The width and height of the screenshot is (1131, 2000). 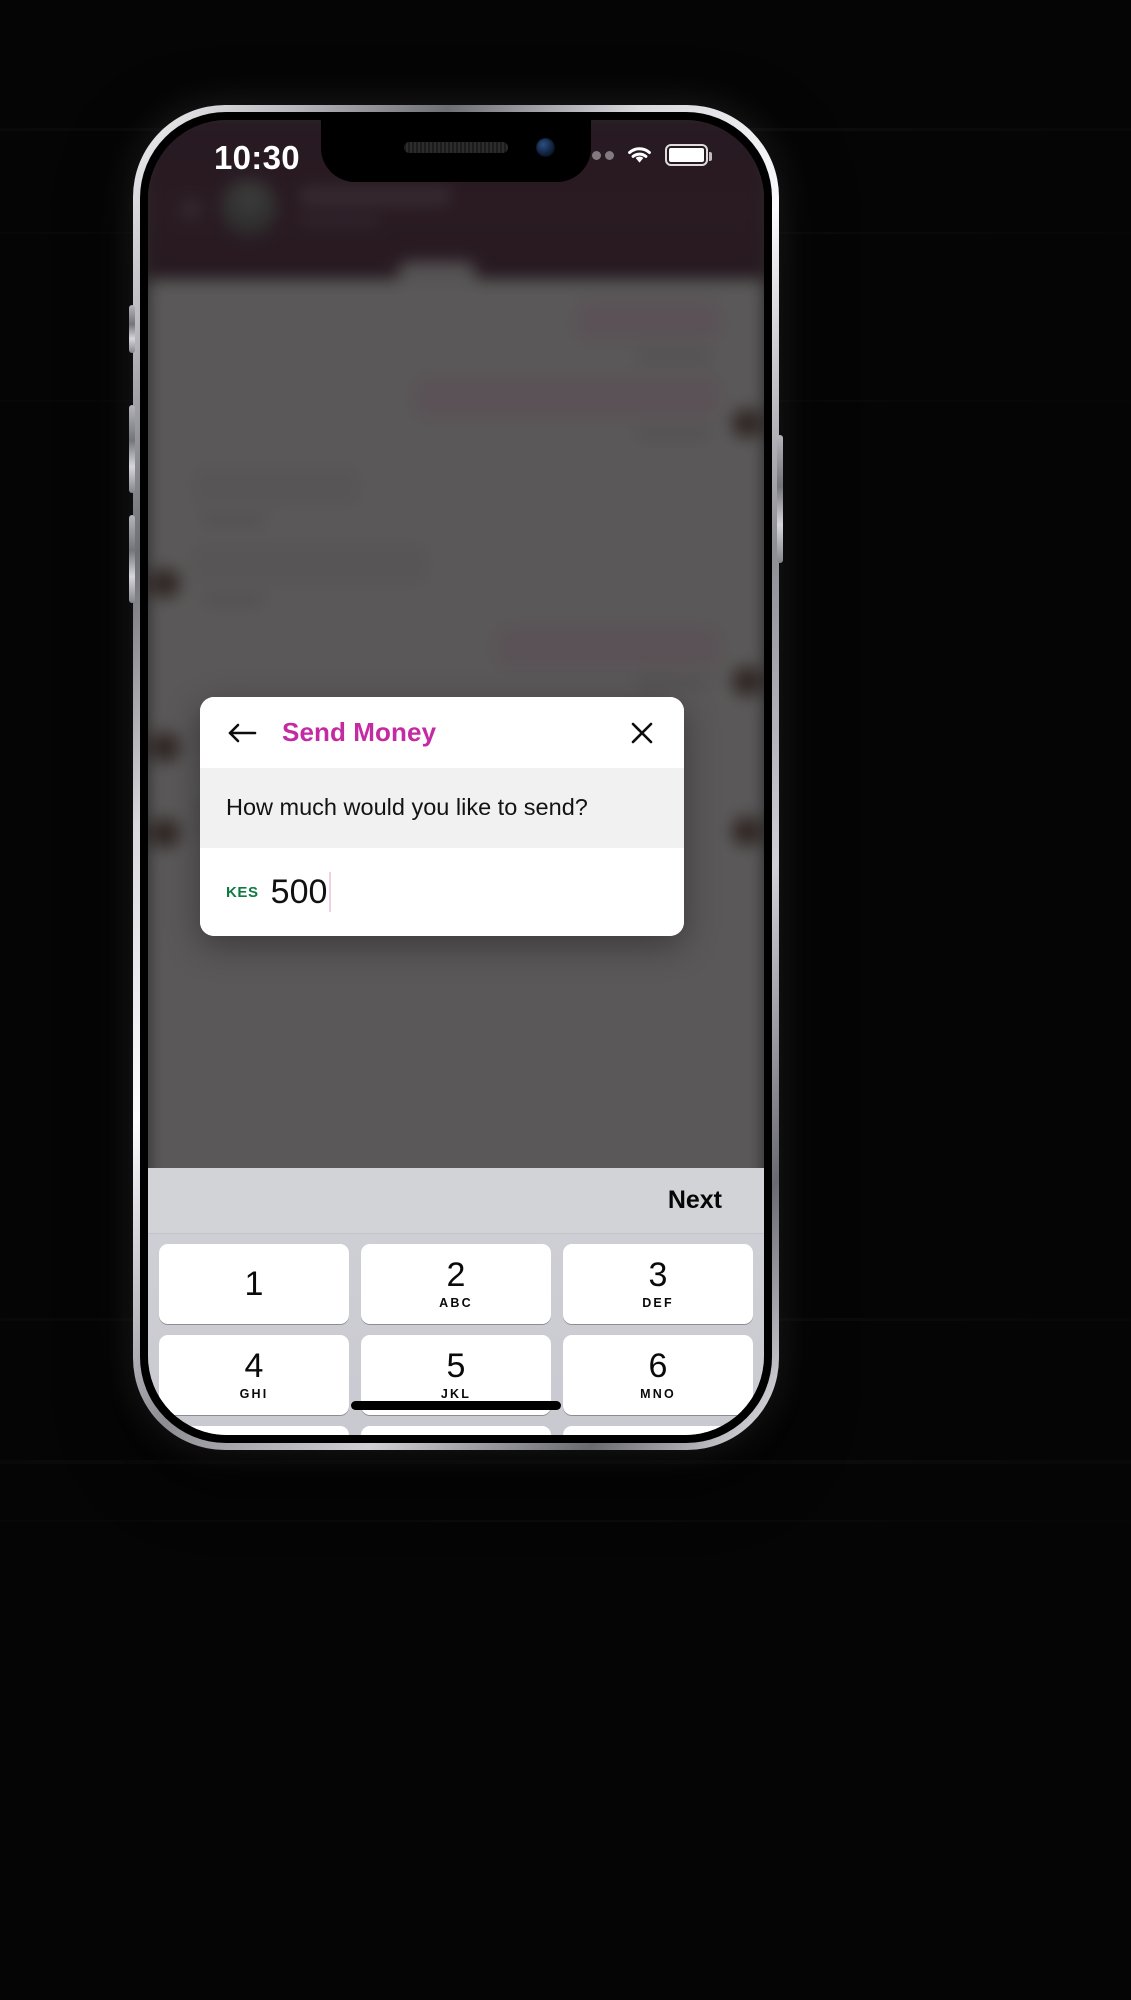 I want to click on key-2: 2 ABC, so click(x=456, y=1284).